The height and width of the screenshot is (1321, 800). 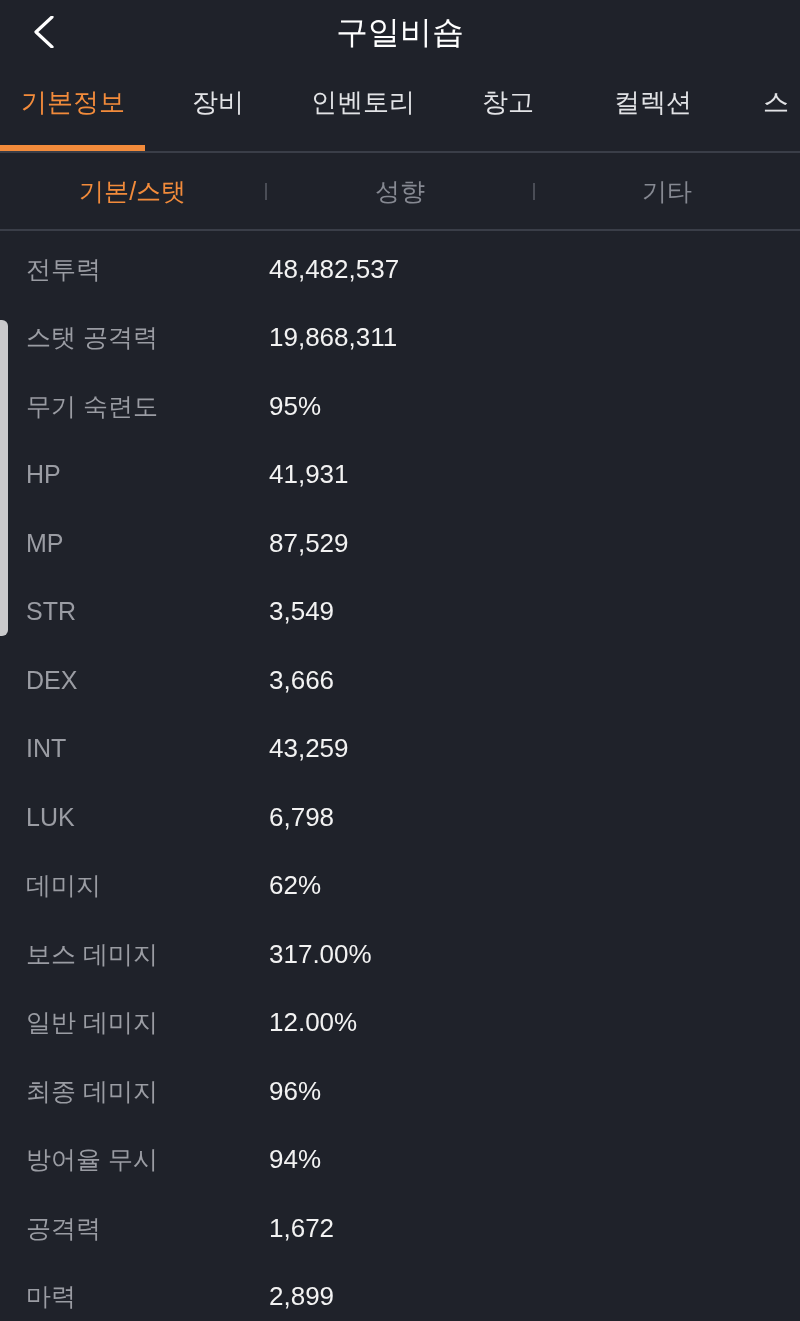 I want to click on stat-label: 방어율 무시, so click(x=92, y=1160).